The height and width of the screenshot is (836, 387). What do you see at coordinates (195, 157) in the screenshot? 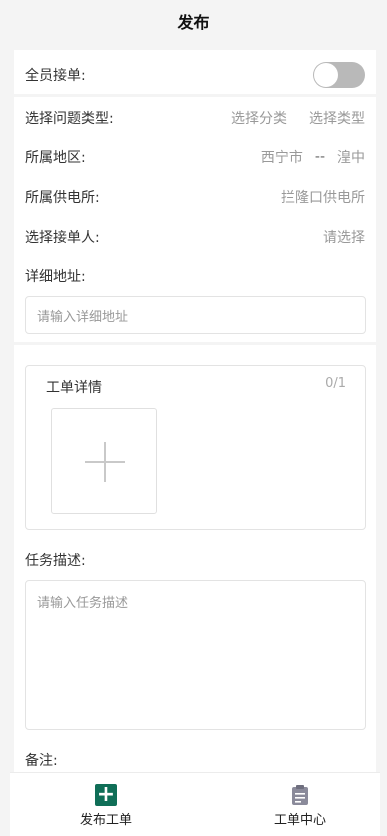
I see `region-row: 所属地区: 西宁市 -- 湟中` at bounding box center [195, 157].